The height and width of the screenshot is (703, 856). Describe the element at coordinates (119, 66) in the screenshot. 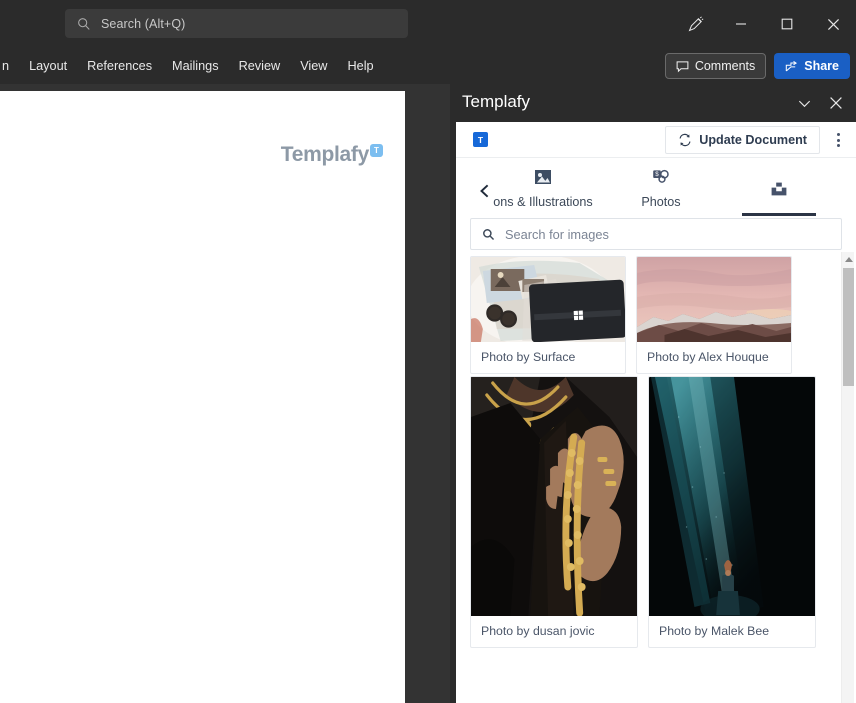

I see `ribbon-tab-references: References` at that location.